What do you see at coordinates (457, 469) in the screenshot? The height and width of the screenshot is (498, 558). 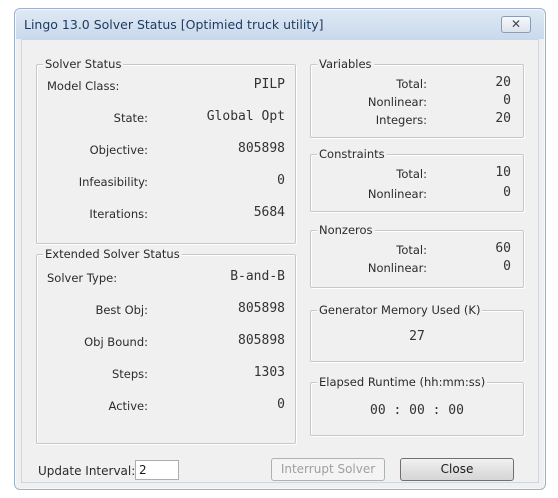 I see `close-button: Close` at bounding box center [457, 469].